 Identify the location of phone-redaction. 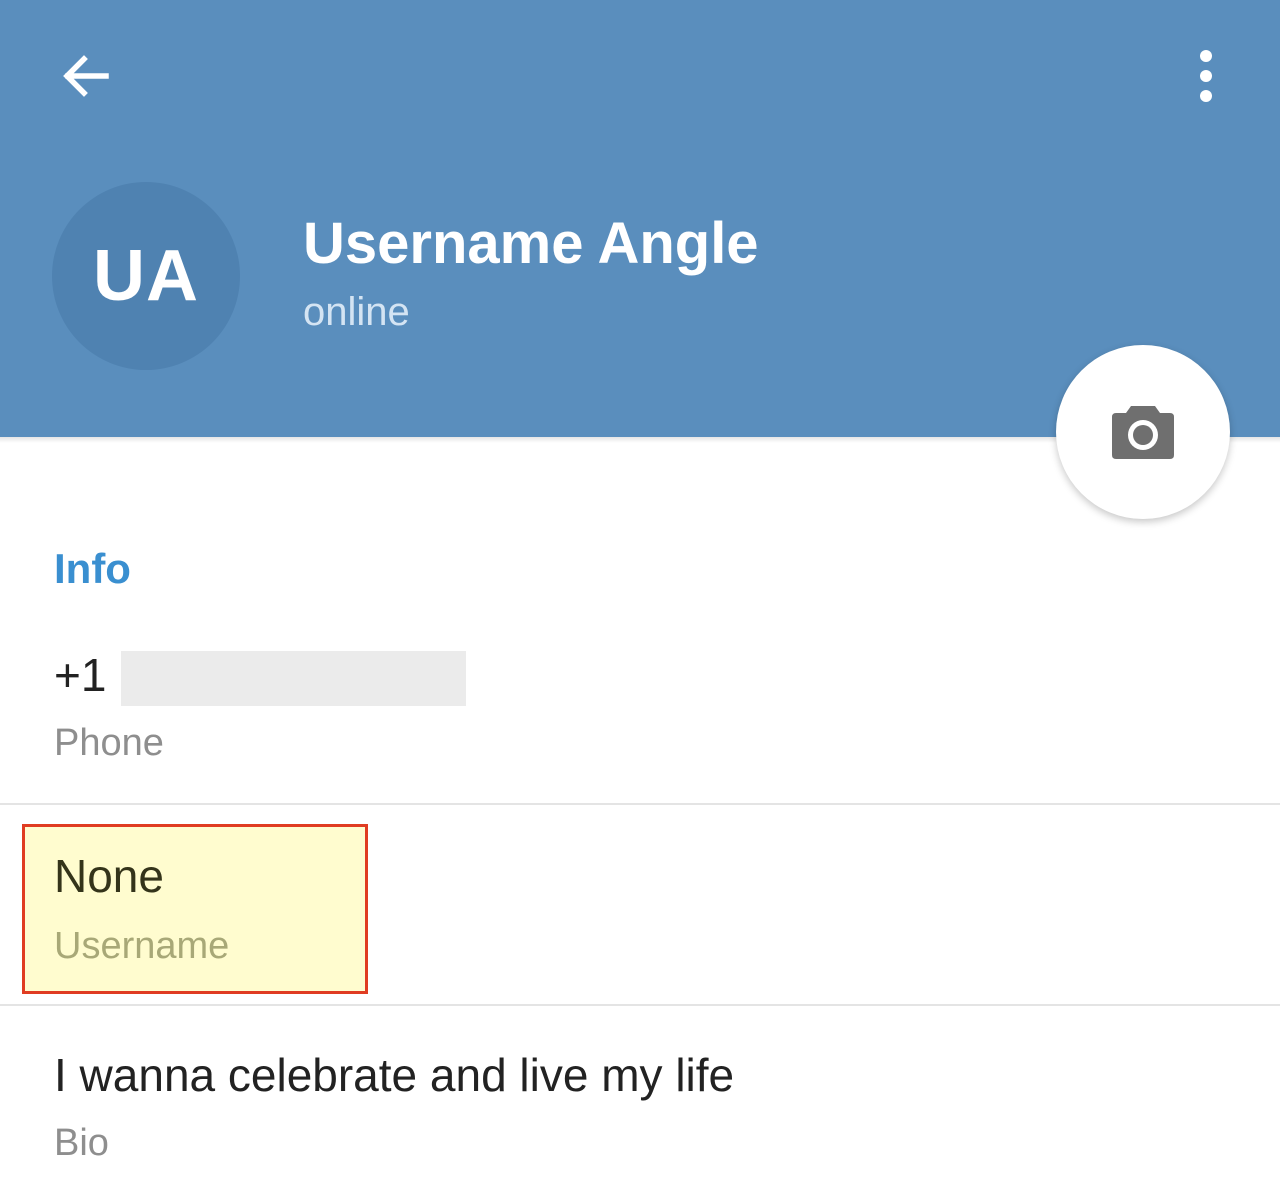
(293, 678).